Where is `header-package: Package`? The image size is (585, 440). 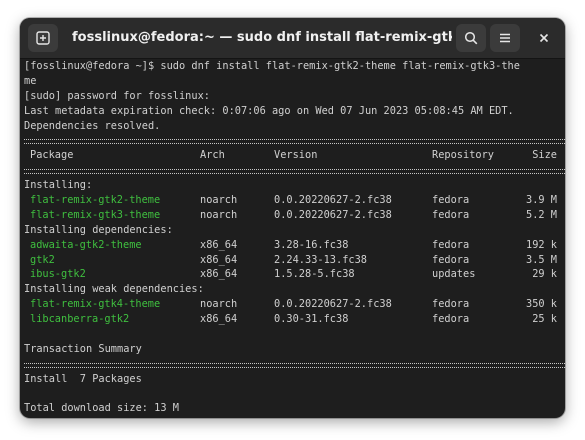 header-package: Package is located at coordinates (52, 155).